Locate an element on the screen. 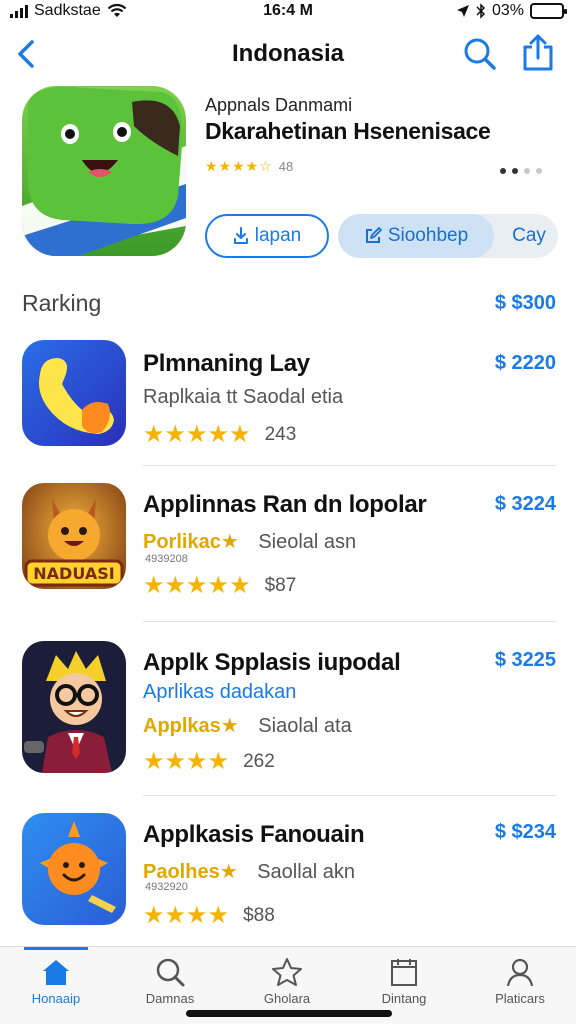 The width and height of the screenshot is (576, 1024). app-price: $ 3224 is located at coordinates (525, 504).